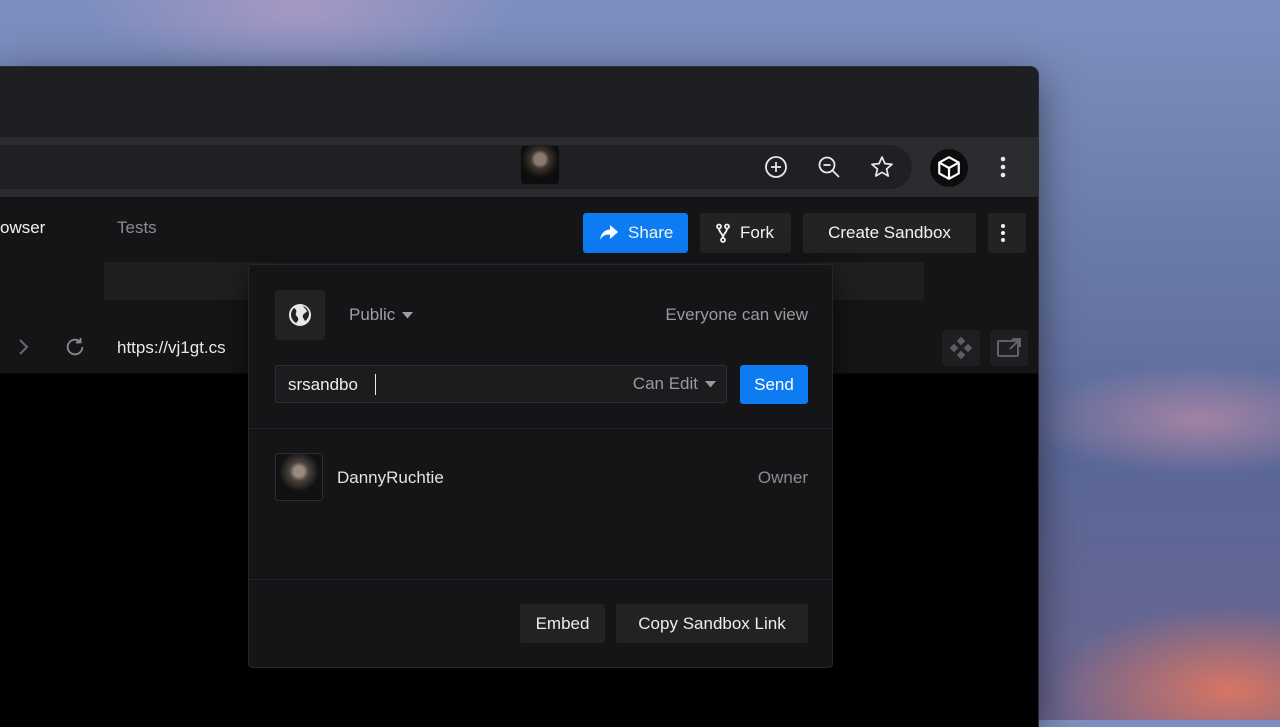  Describe the element at coordinates (501, 384) in the screenshot. I see `invite-input: srsandbo Can Edit` at that location.